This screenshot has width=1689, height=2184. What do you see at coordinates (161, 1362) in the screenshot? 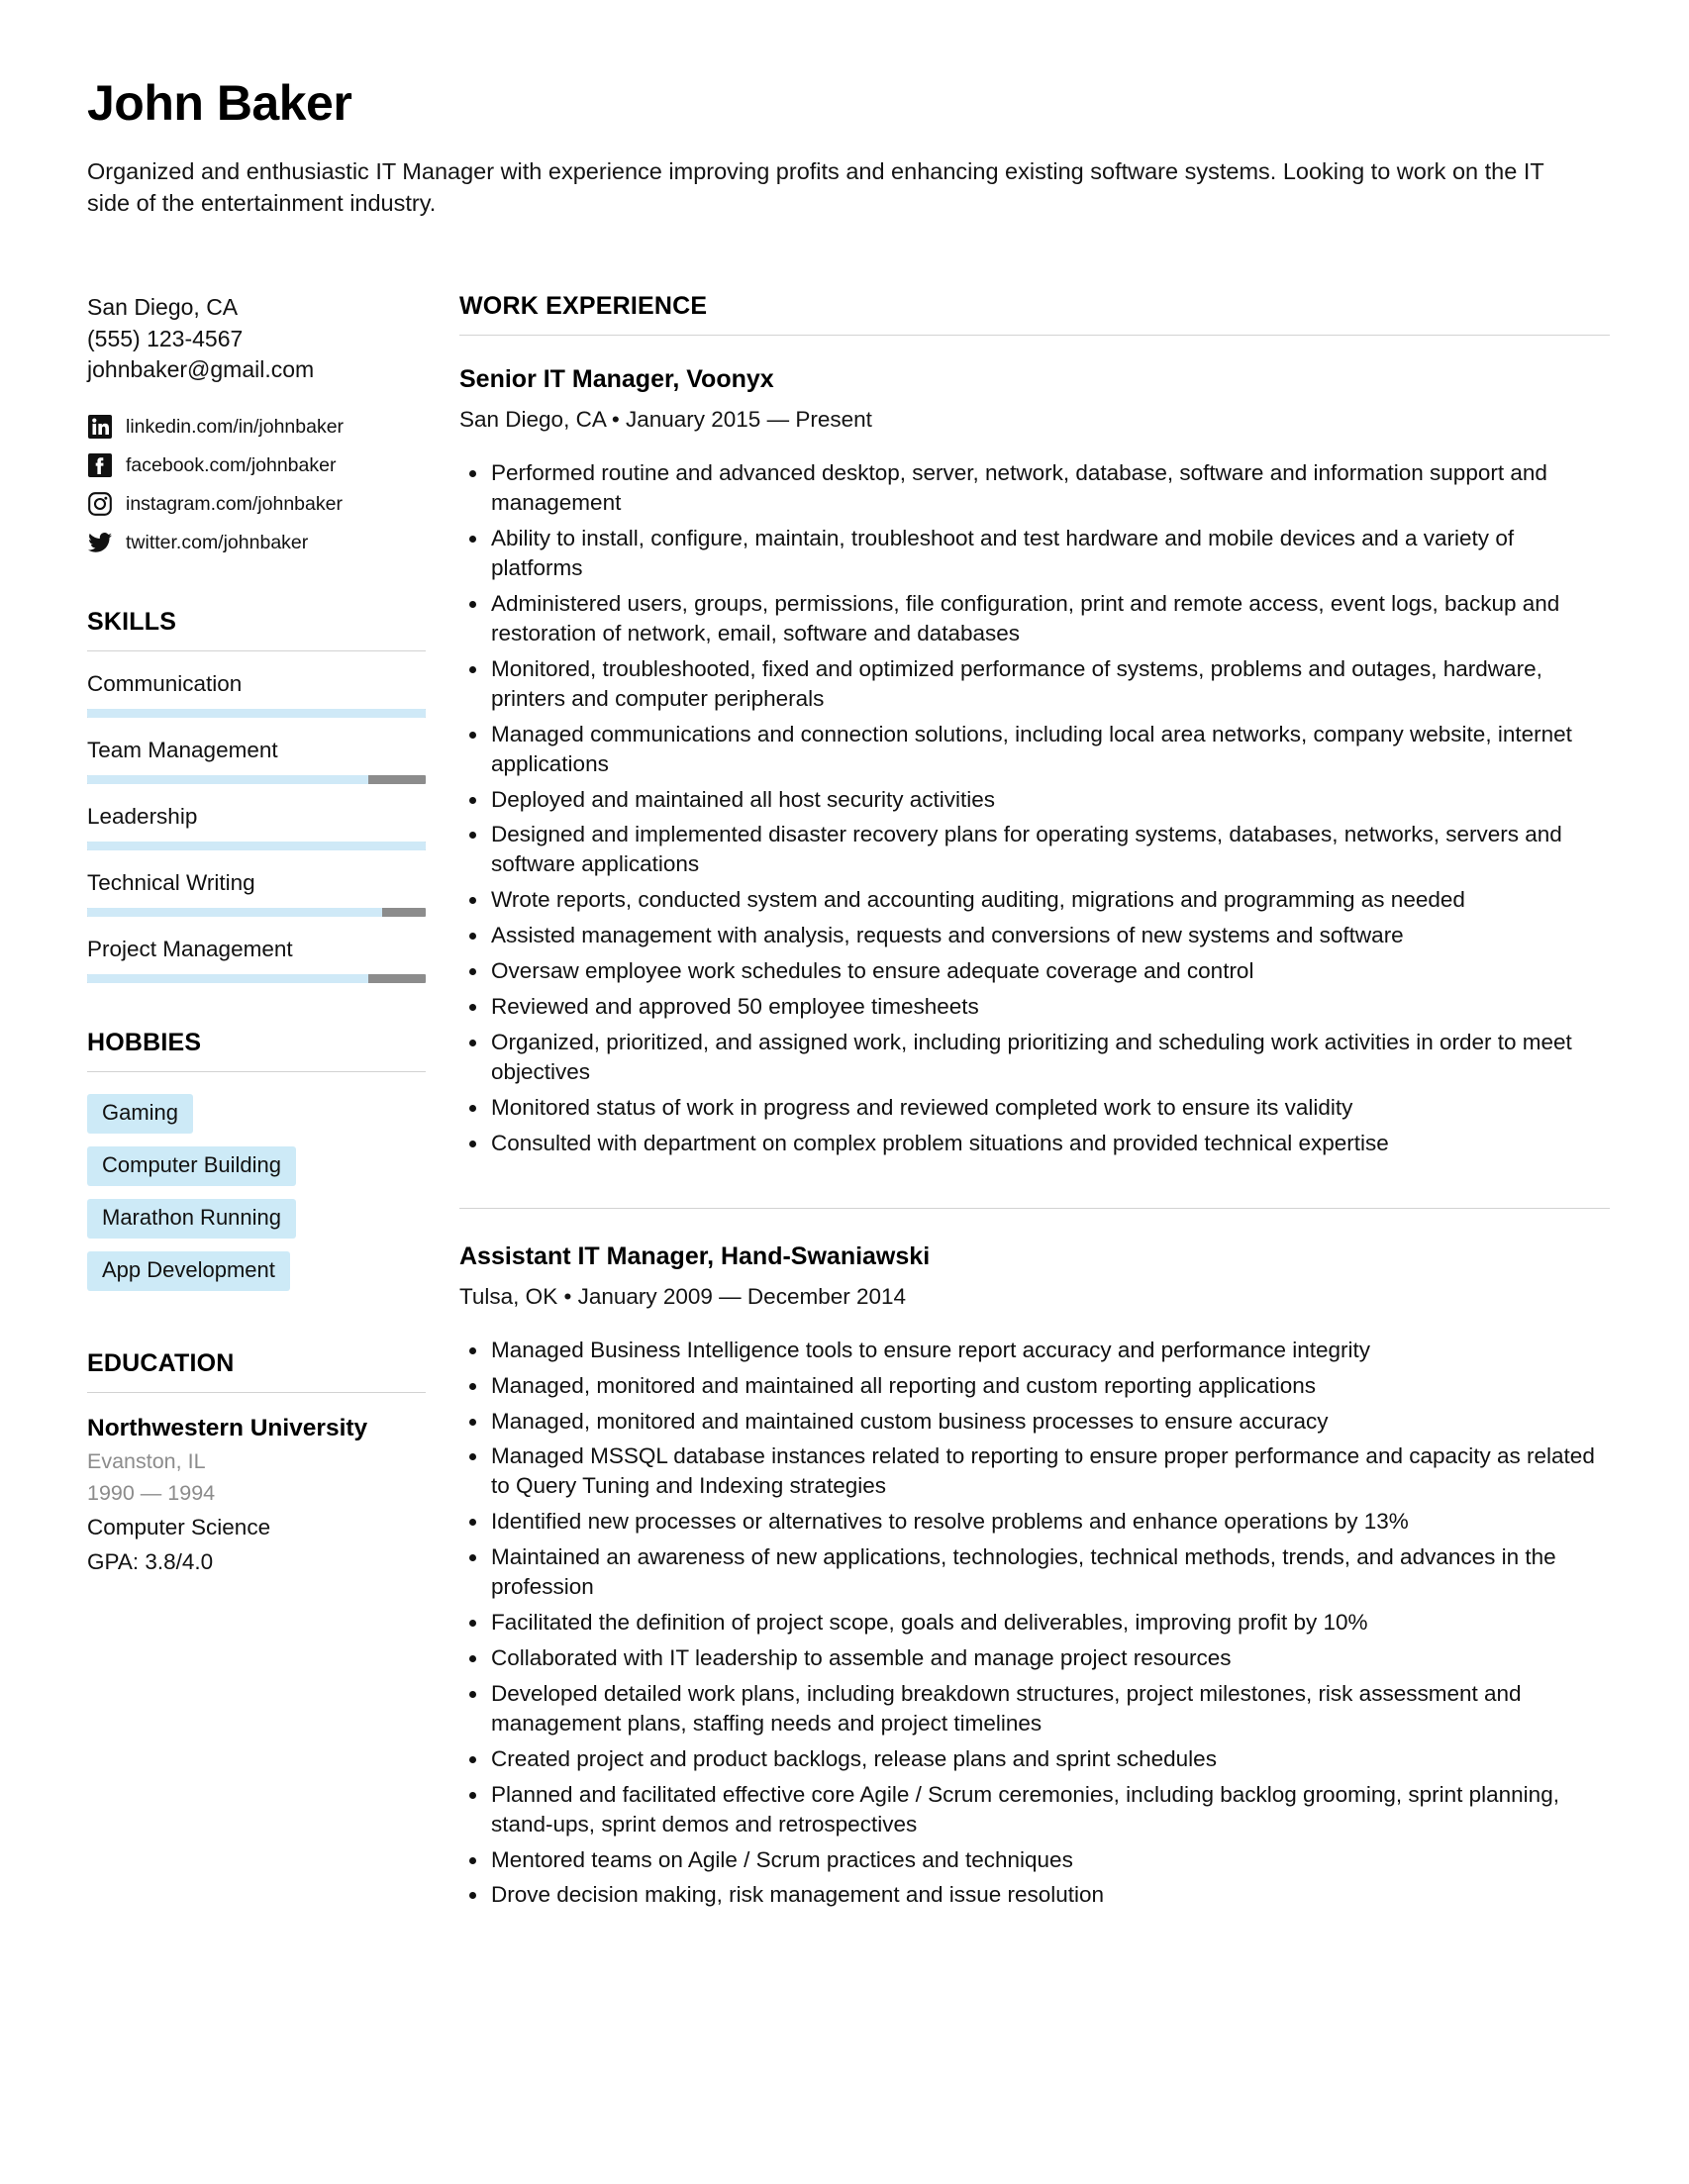
I see `education-heading: EDUCATION` at bounding box center [161, 1362].